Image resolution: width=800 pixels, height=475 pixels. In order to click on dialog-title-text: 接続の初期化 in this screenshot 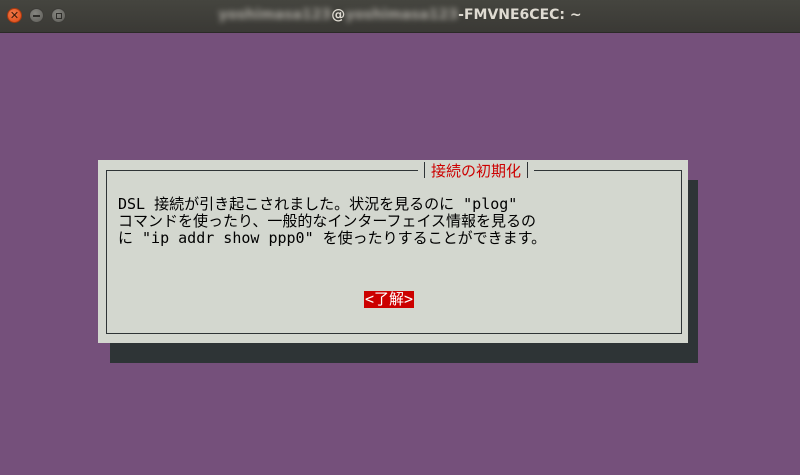, I will do `click(476, 170)`.